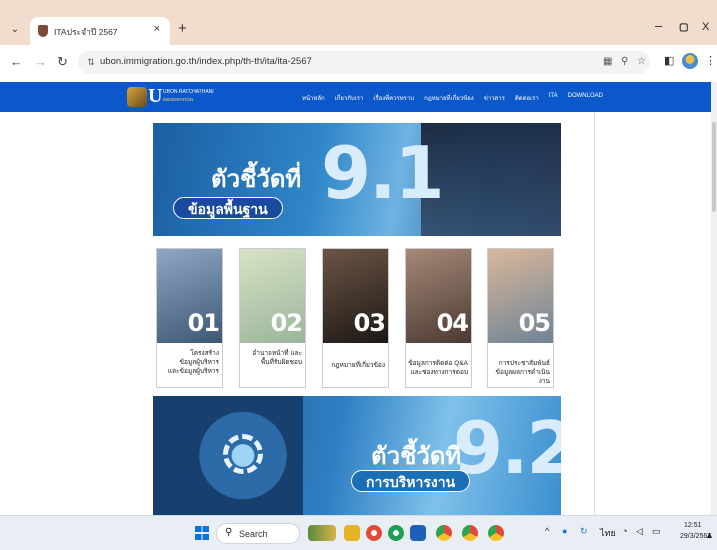 The image size is (717, 550). I want to click on reload-icon: ↻, so click(62, 62).